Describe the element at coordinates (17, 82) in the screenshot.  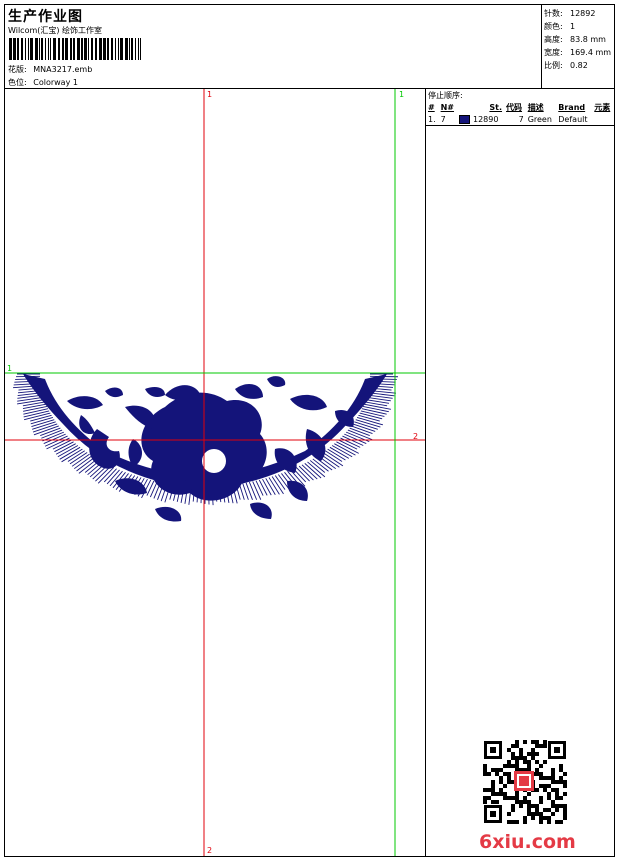
I see `colorway-label: 色位:` at that location.